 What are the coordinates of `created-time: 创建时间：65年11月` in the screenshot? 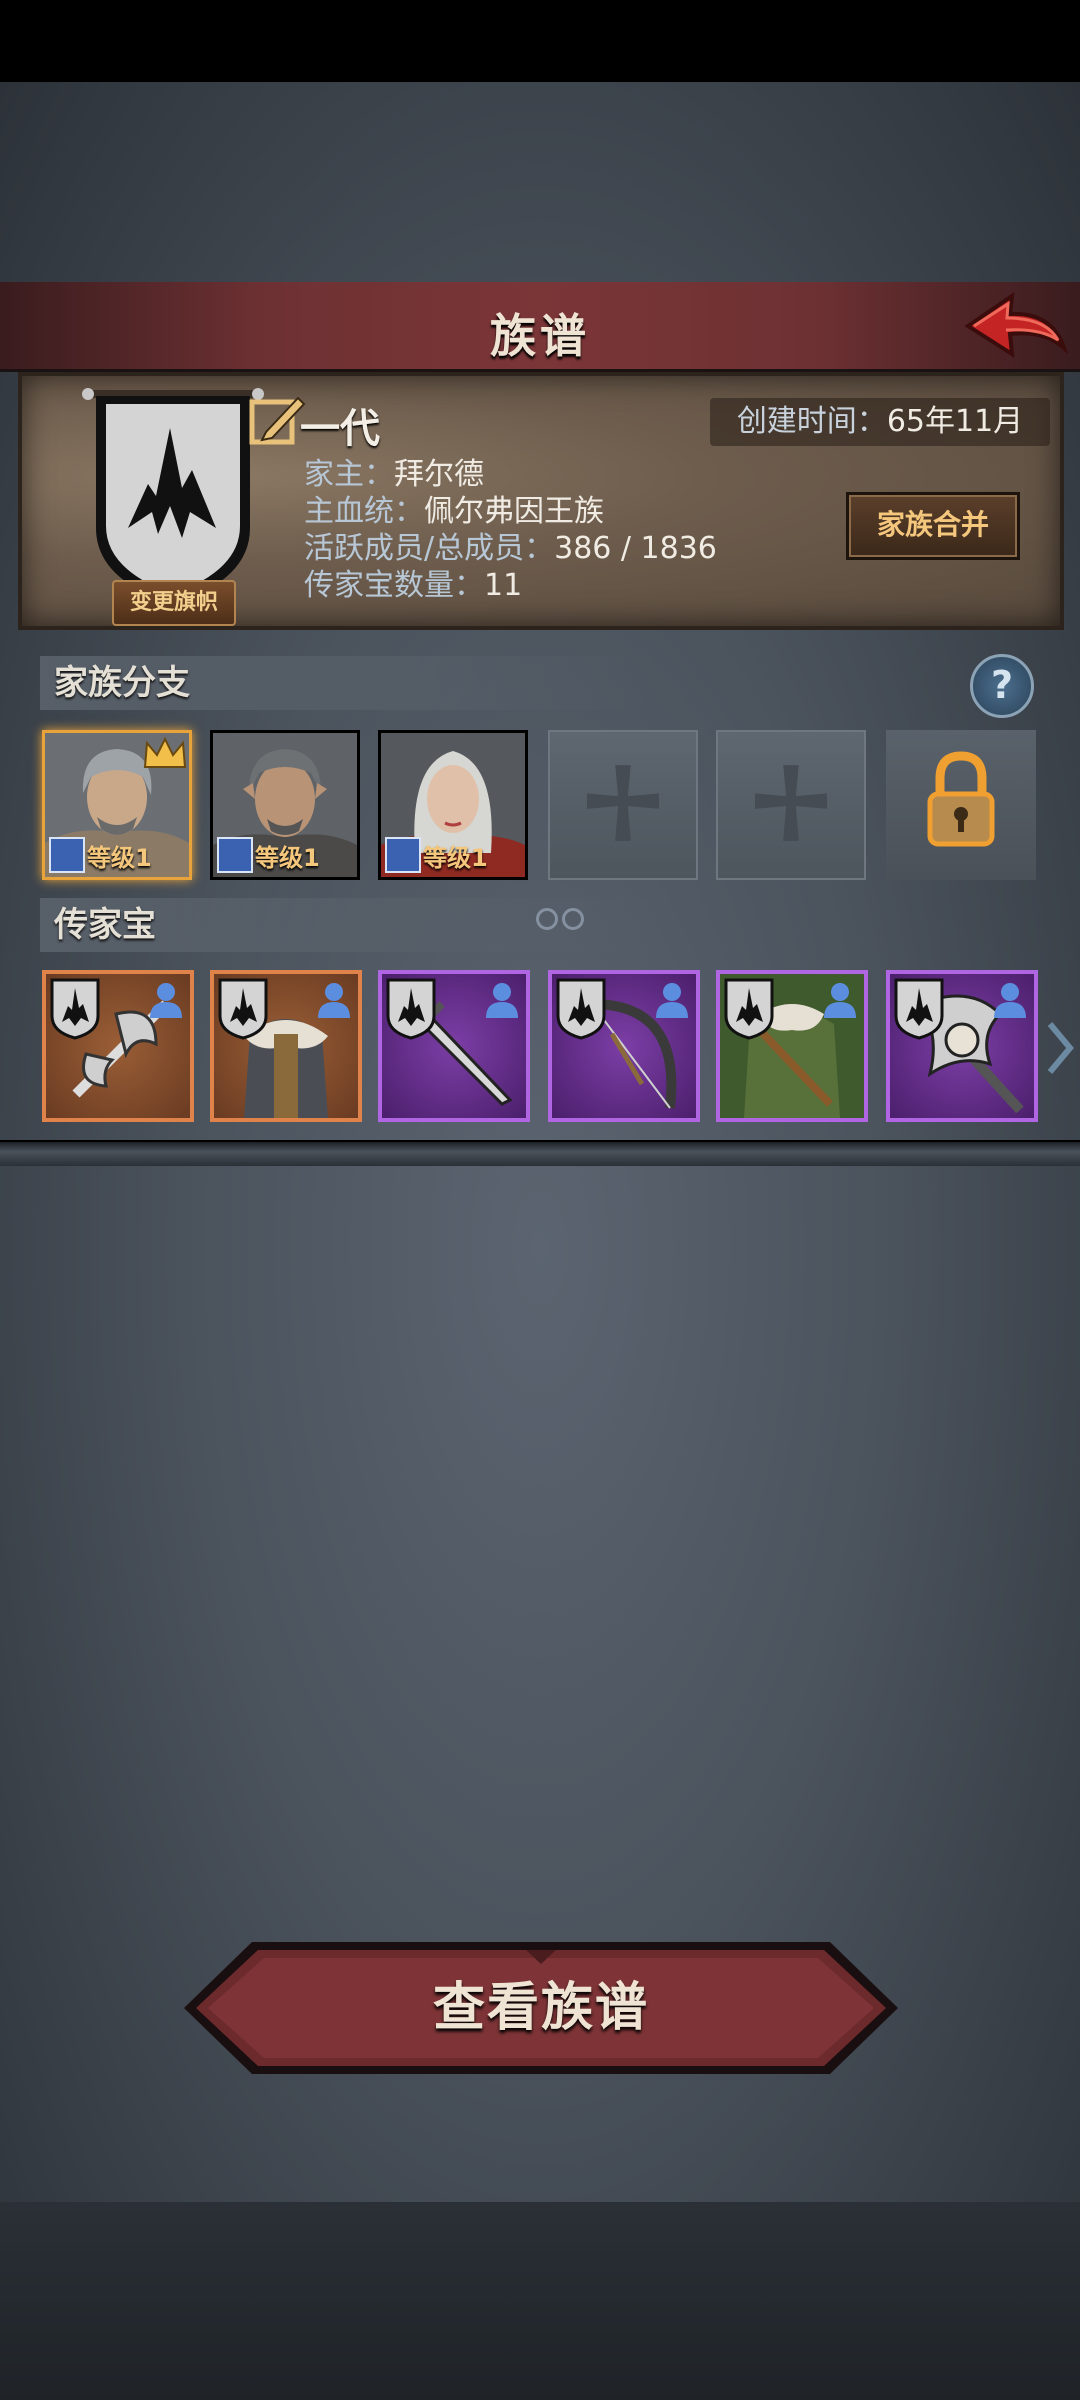 It's located at (880, 422).